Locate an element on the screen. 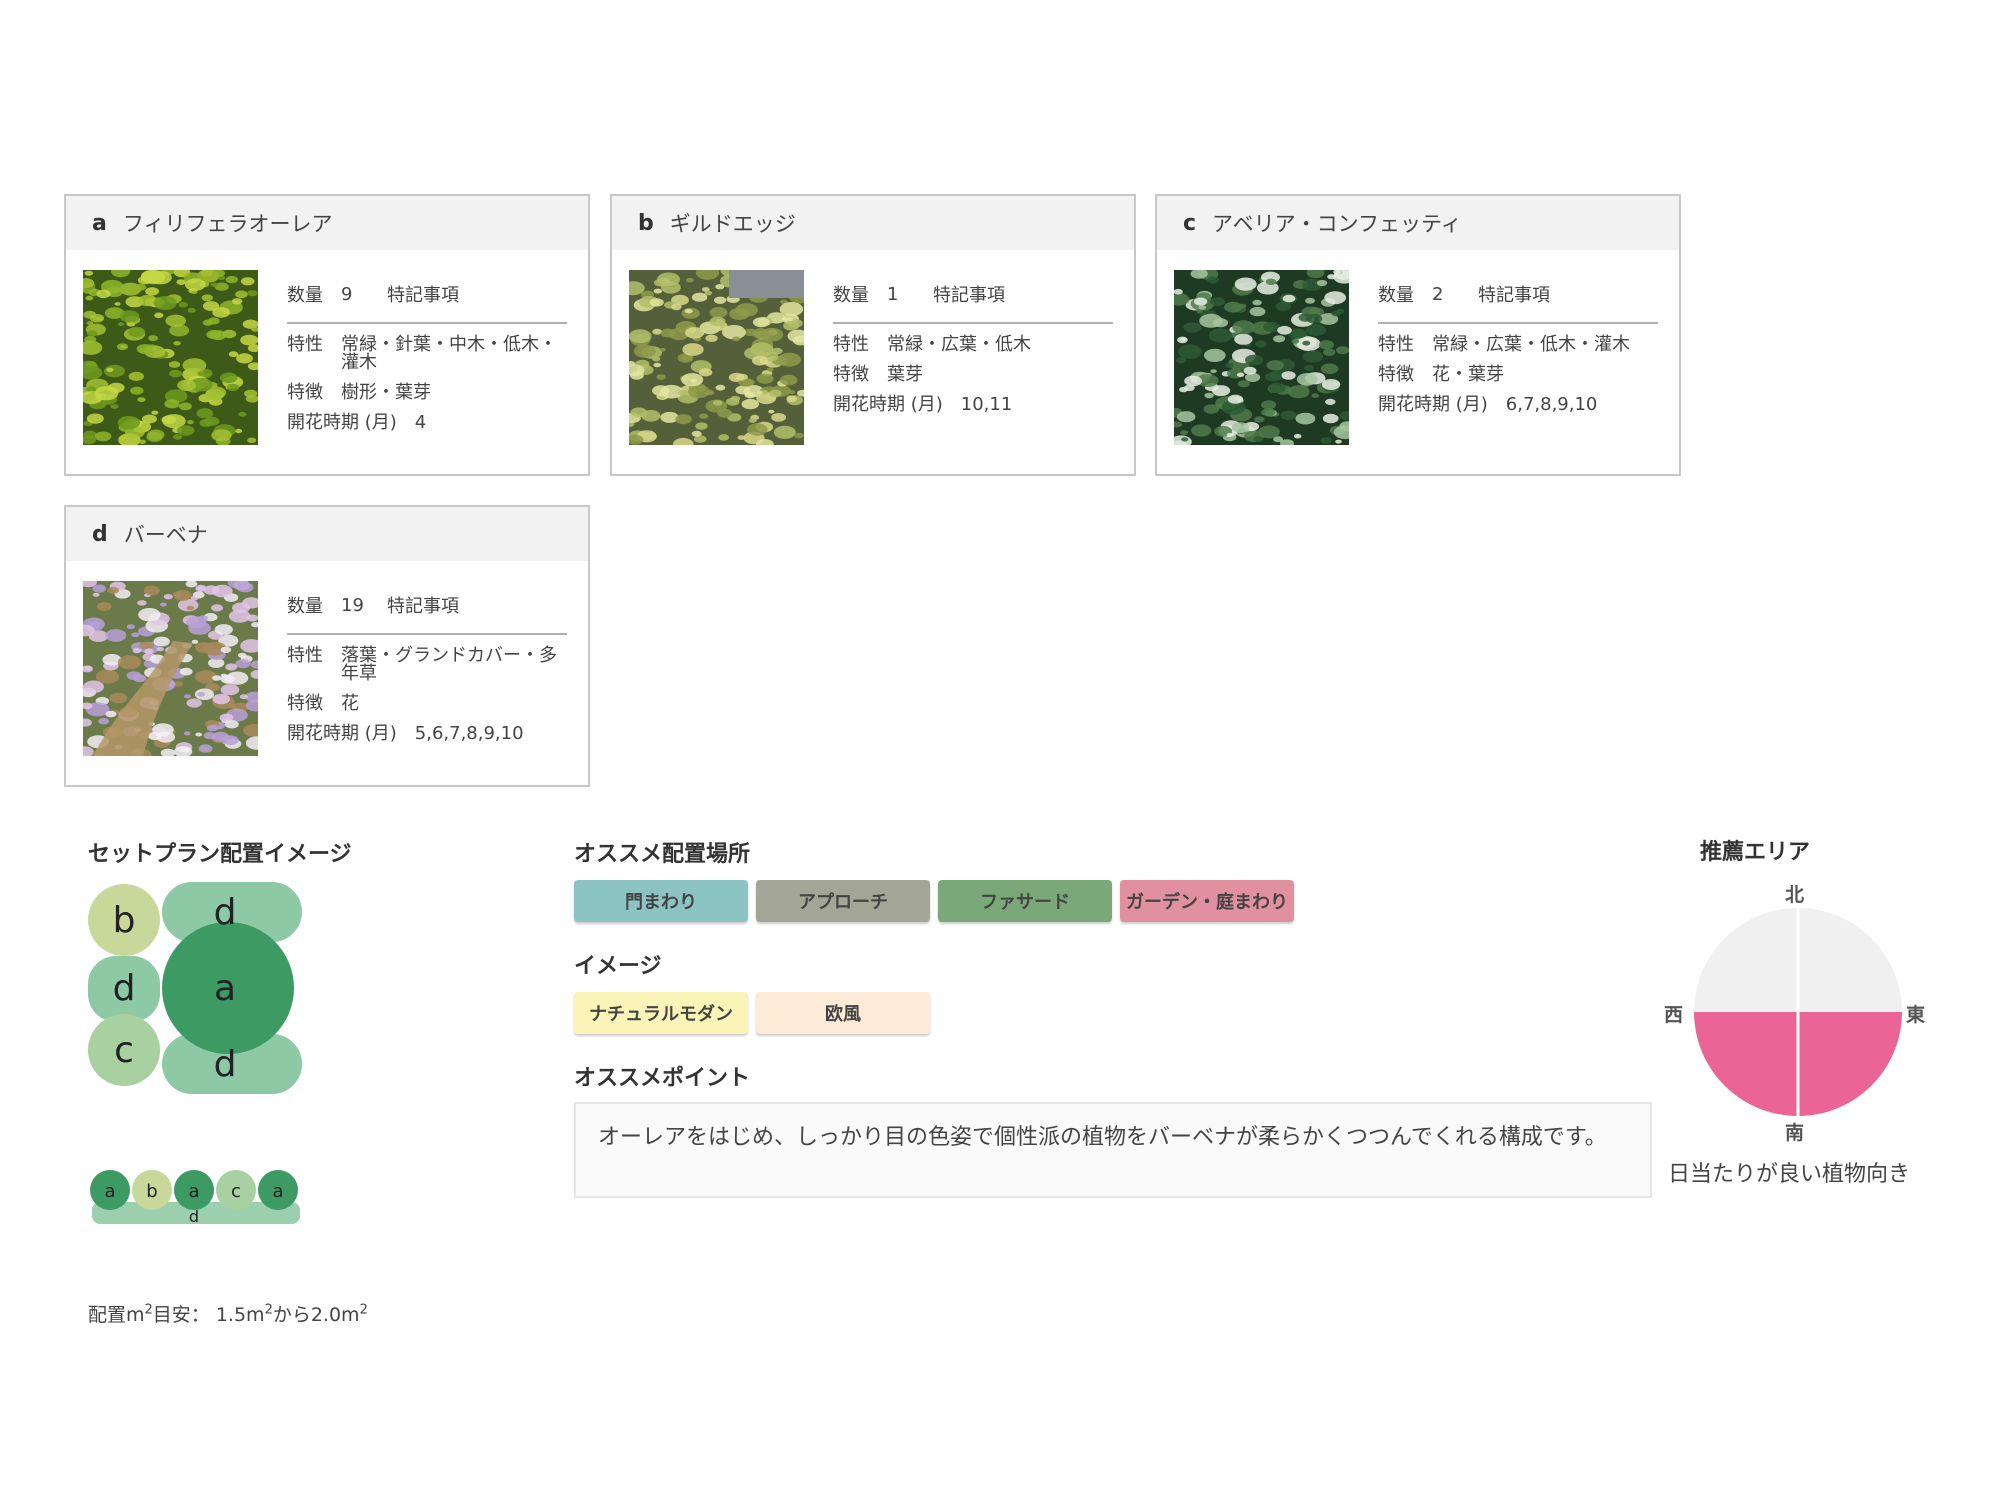  placement-tags: 門まわり アプローチ ファサード ガーデン・庭まわり is located at coordinates (934, 901).